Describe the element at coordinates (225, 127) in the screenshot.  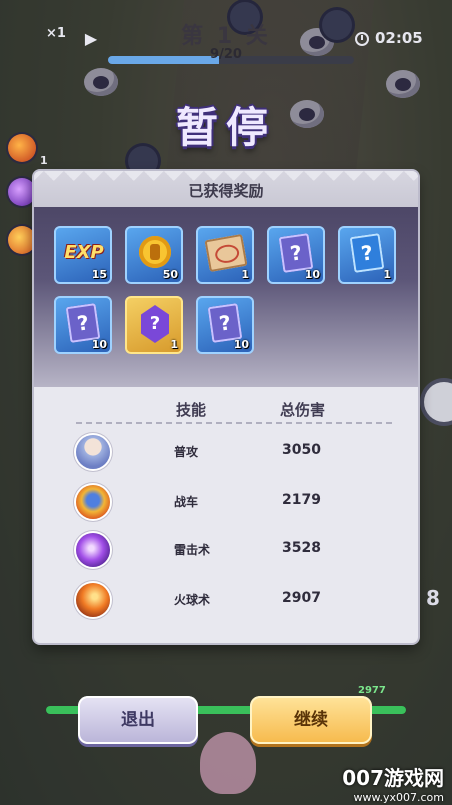
I see `pause-title: 暂停` at that location.